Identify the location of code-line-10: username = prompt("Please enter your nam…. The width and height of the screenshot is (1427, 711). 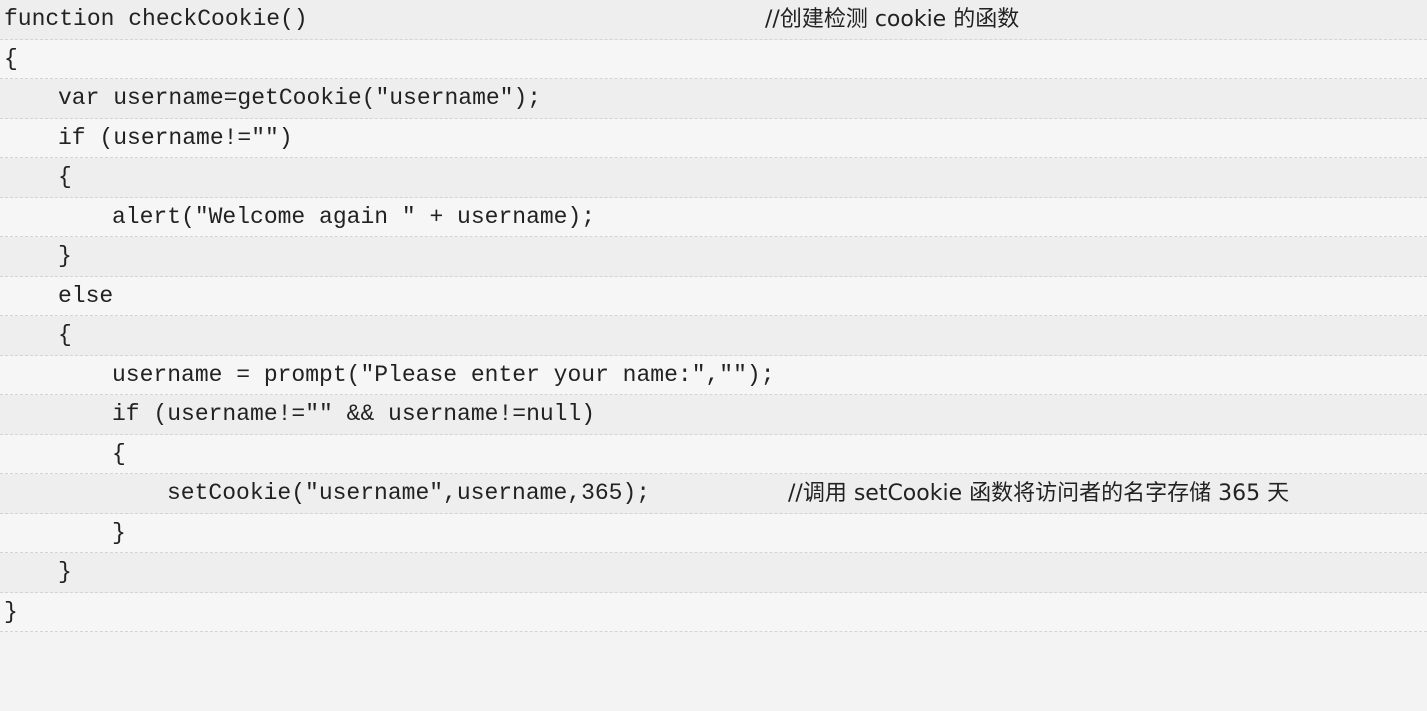
(713, 375).